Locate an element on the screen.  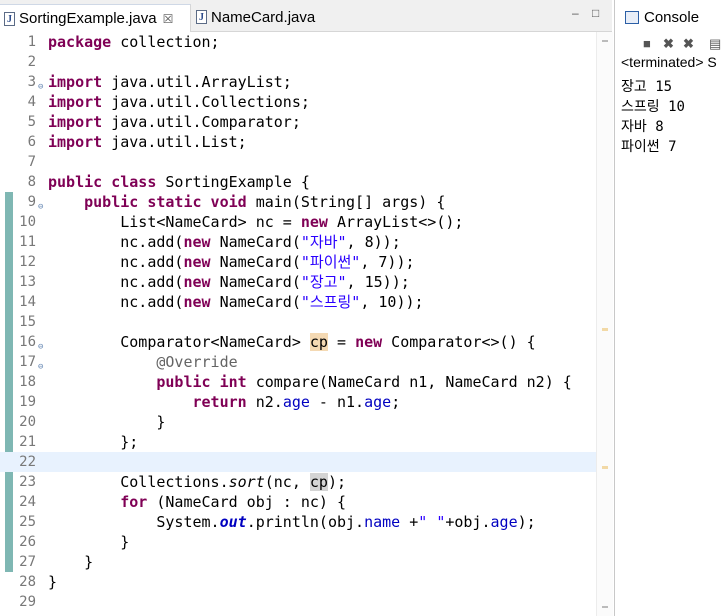
line-number: 25 is located at coordinates (27, 522).